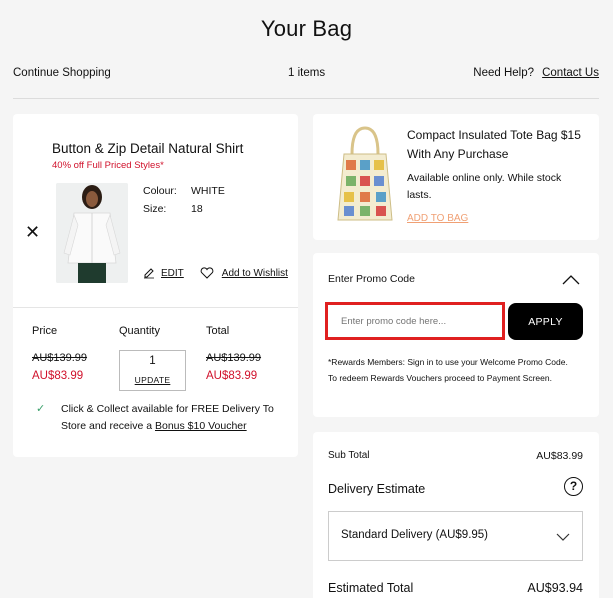 This screenshot has height=598, width=613. I want to click on quantity-header: Quantity, so click(139, 331).